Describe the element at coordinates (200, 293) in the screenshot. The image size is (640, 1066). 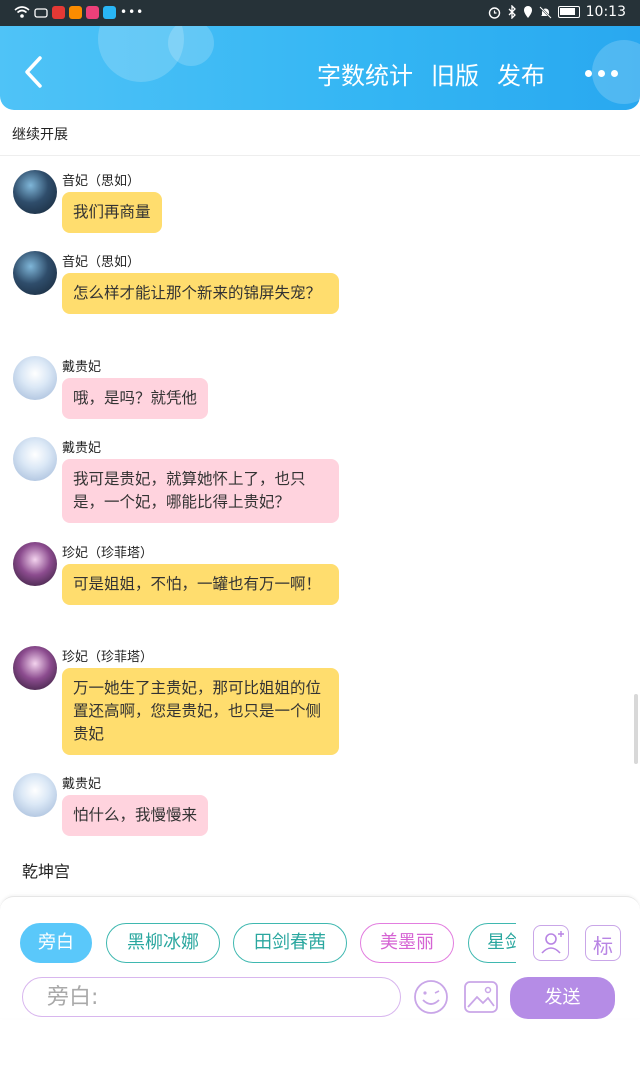
I see `message-bubble: 怎么样才能让那个新来的锦屏失宠？` at that location.